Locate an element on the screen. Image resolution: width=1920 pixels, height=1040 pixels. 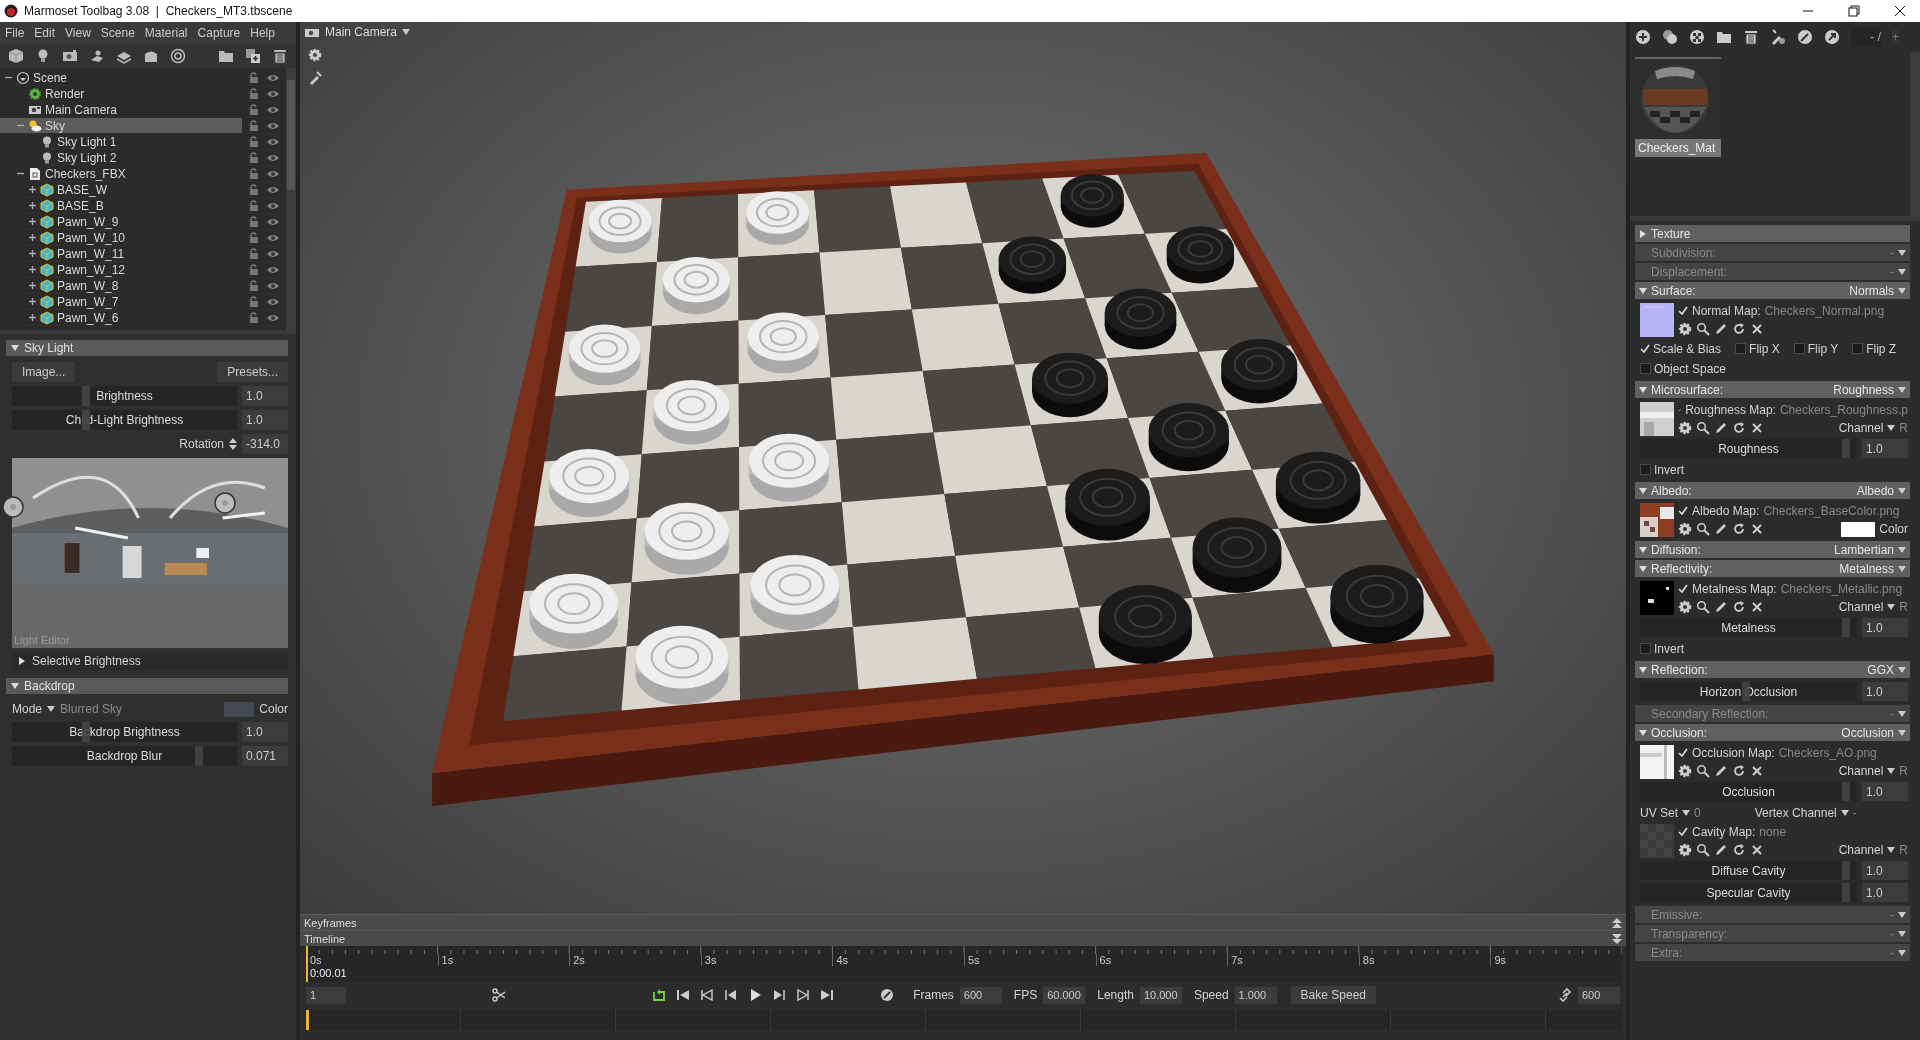
section-header: Reflection: GGX is located at coordinates (1772, 669).